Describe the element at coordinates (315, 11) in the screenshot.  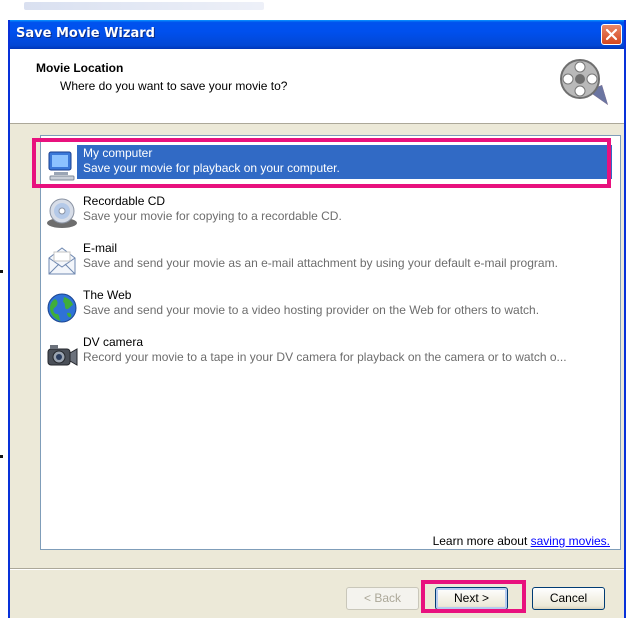
I see `background-window-strip` at that location.